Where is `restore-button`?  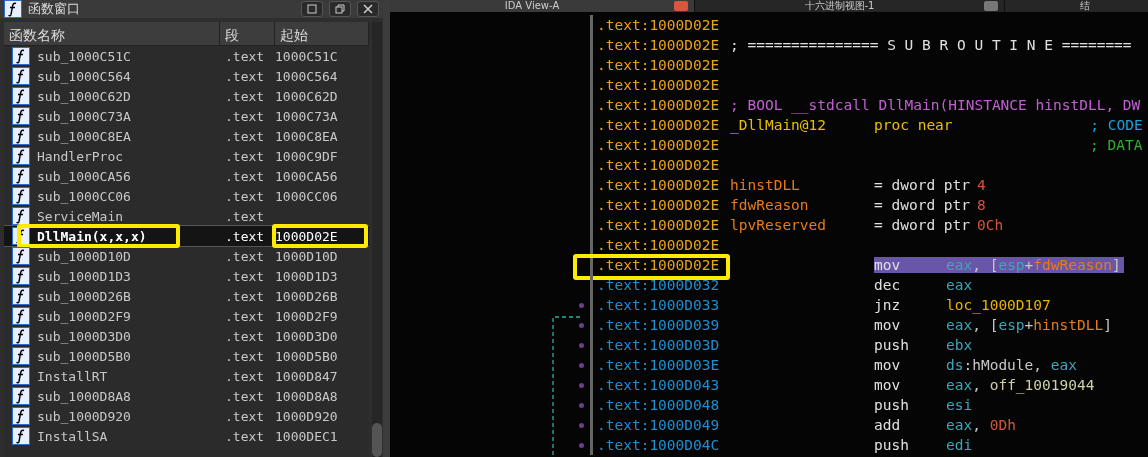
restore-button is located at coordinates (340, 9).